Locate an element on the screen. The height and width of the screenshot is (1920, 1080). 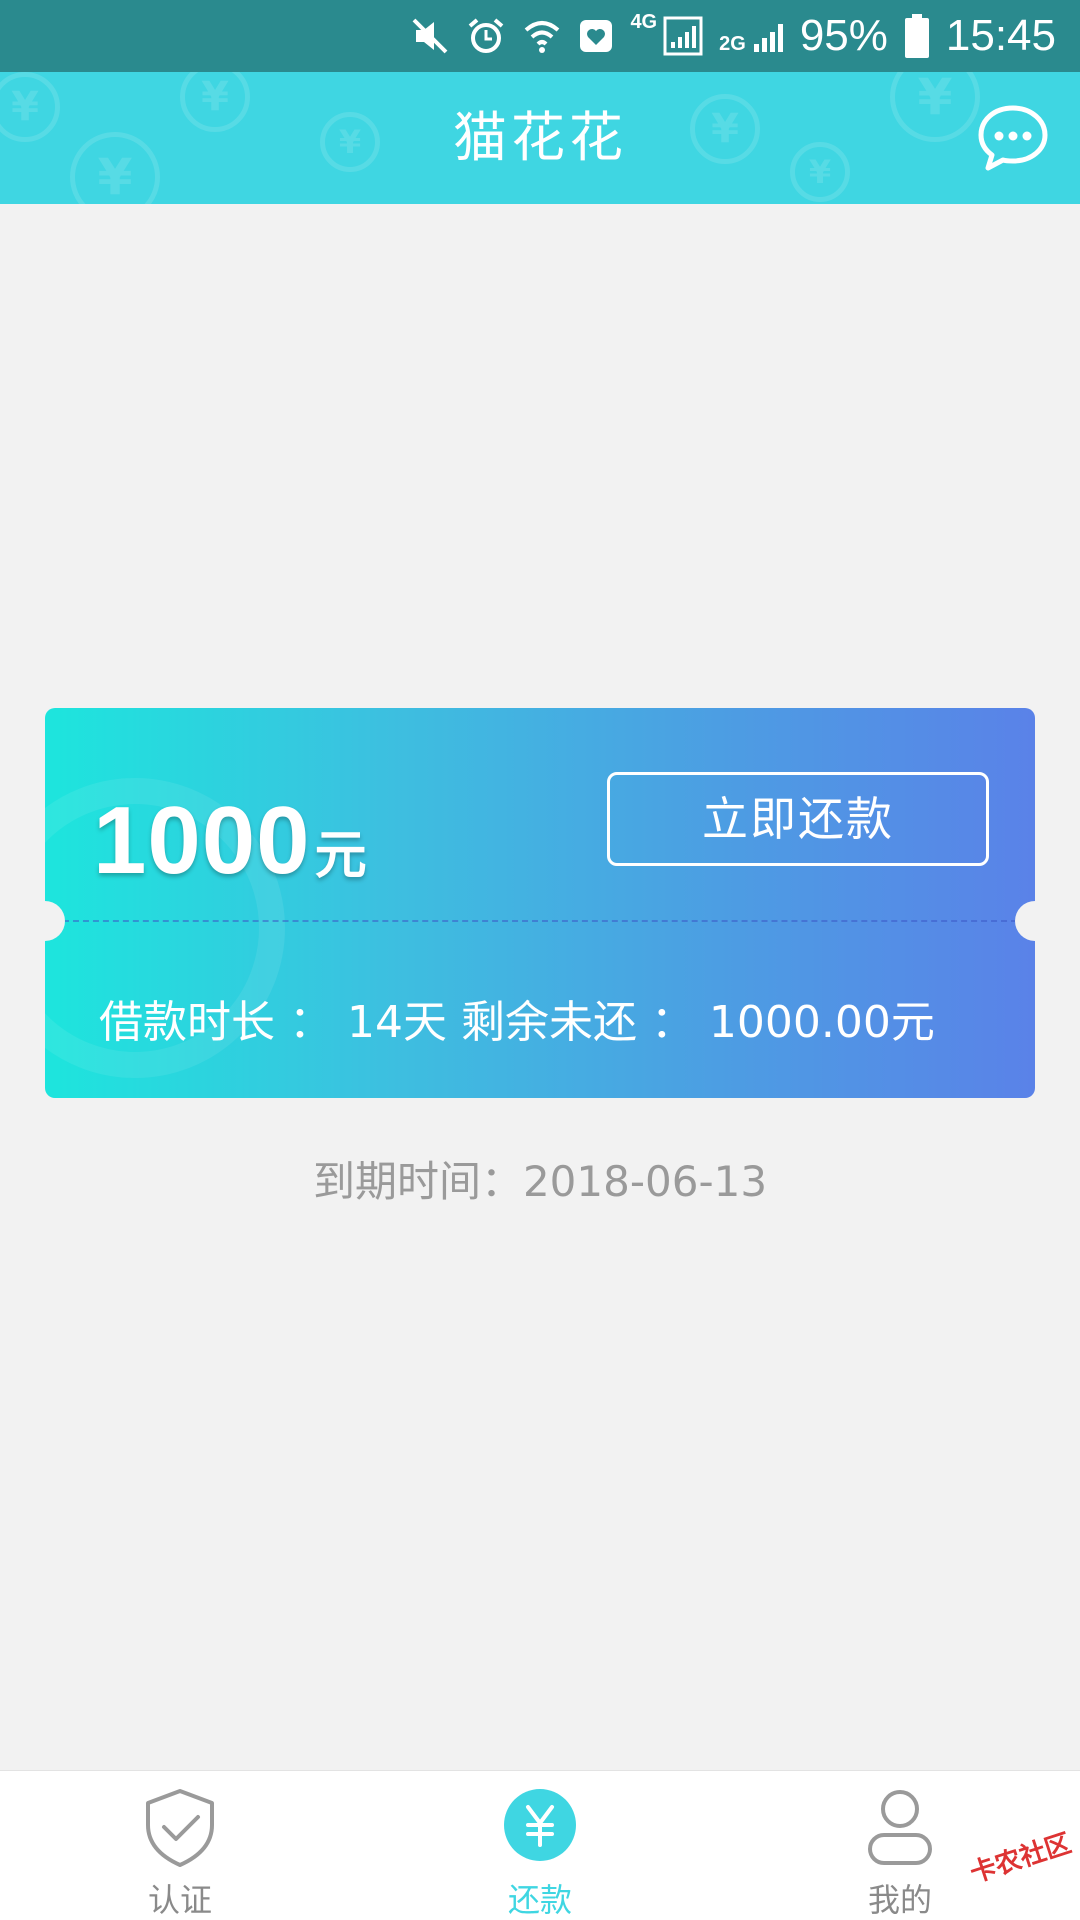
chat-button is located at coordinates (1013, 139).